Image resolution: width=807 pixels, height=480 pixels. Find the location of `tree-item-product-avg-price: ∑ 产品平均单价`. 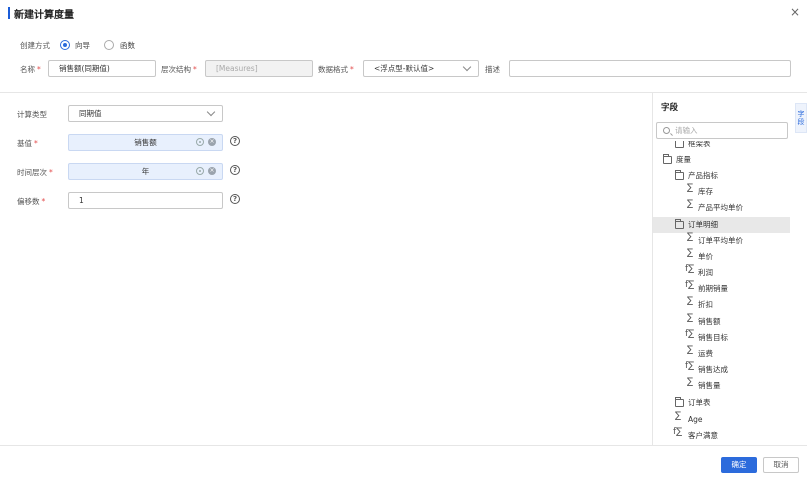

tree-item-product-avg-price: ∑ 产品平均单价 is located at coordinates (721, 208).